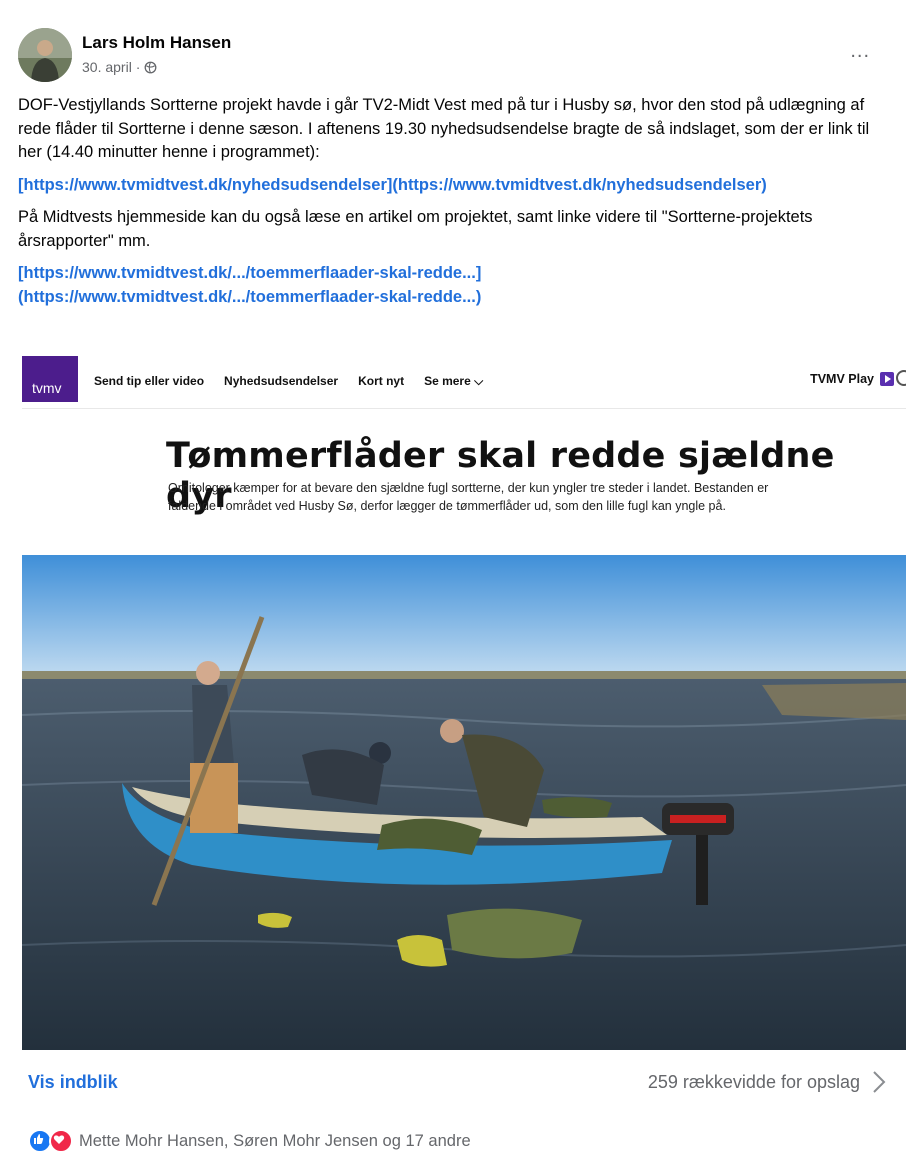 Image resolution: width=906 pixels, height=1153 pixels. Describe the element at coordinates (281, 381) in the screenshot. I see `tvmv-nav-item: Nyhedsudsendelser` at that location.